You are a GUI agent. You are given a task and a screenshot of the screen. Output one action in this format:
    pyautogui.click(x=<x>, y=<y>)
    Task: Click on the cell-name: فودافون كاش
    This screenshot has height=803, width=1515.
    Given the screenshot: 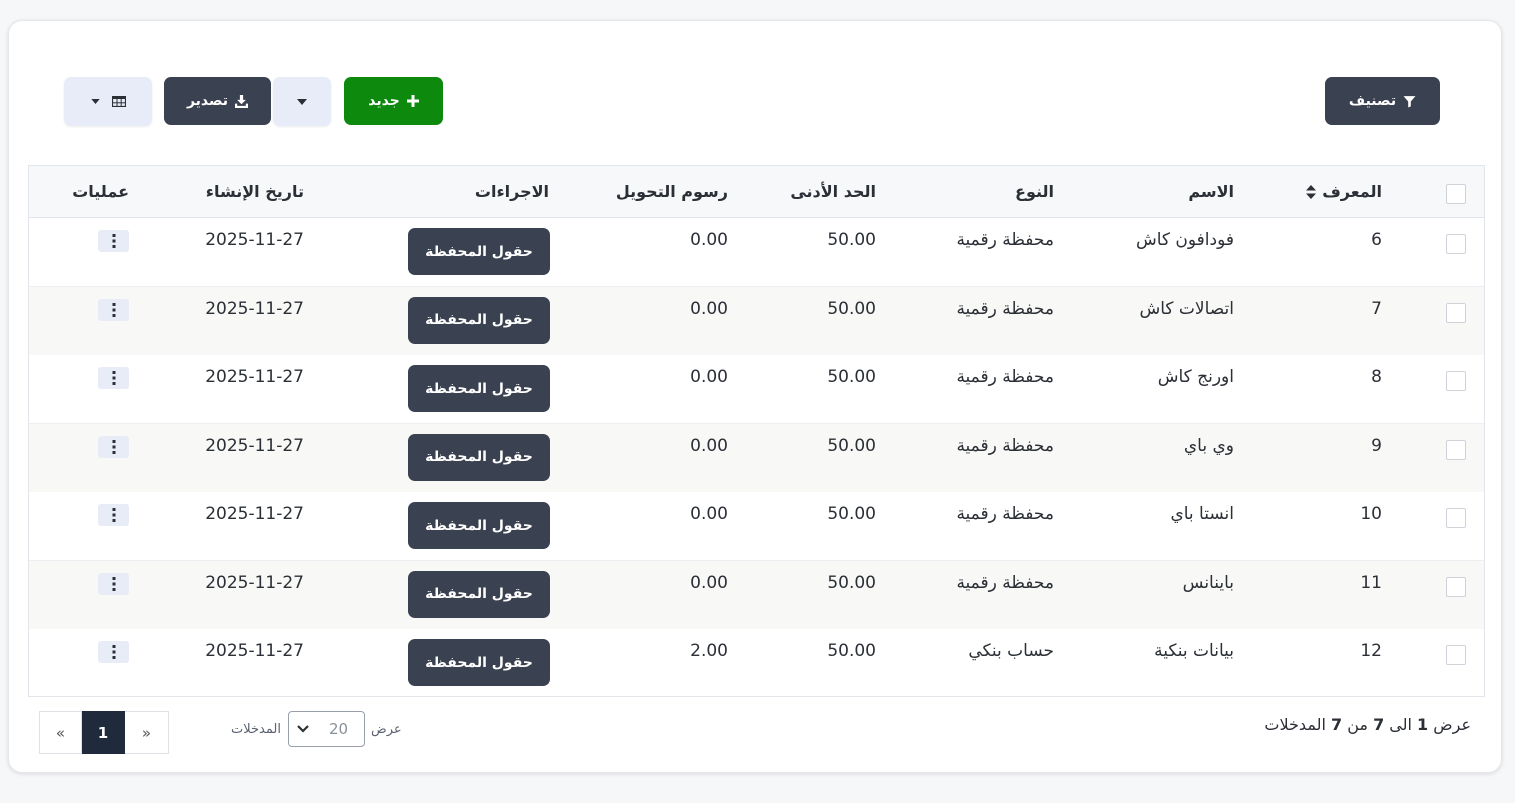 What is the action you would take?
    pyautogui.click(x=1184, y=240)
    